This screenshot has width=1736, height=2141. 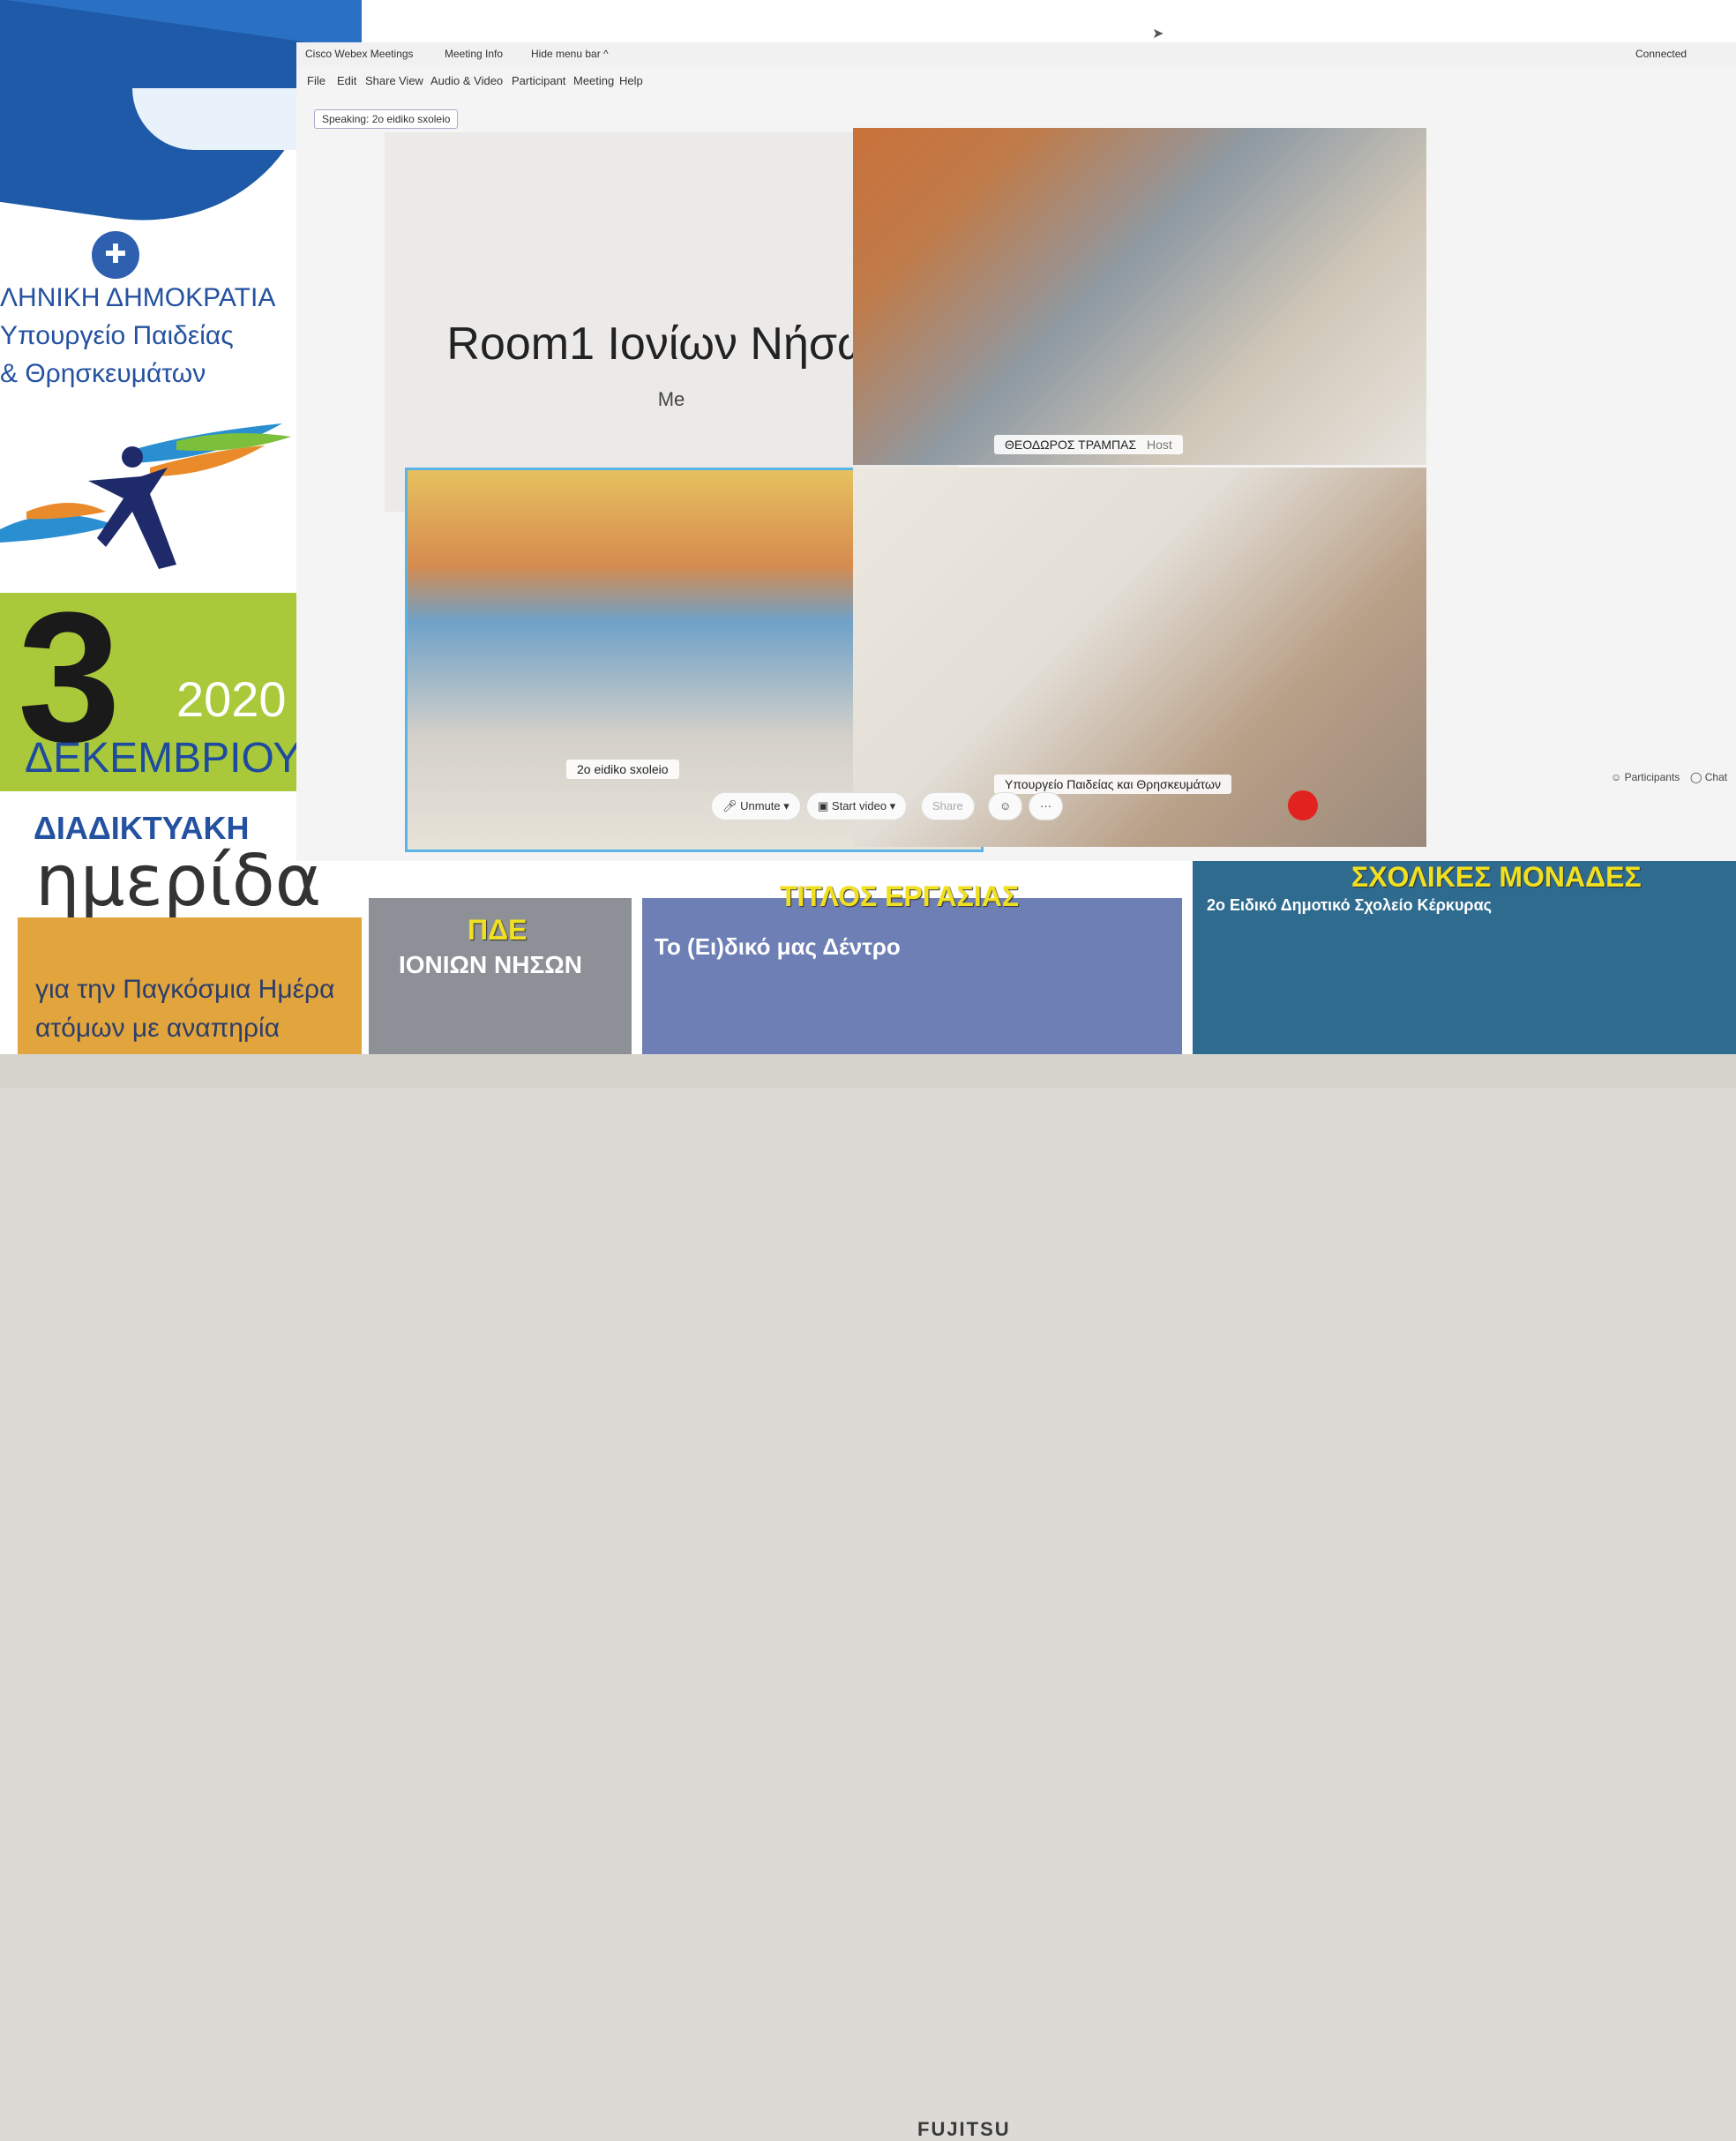 I want to click on start-video-button: ▣ Start video ▾, so click(x=857, y=806).